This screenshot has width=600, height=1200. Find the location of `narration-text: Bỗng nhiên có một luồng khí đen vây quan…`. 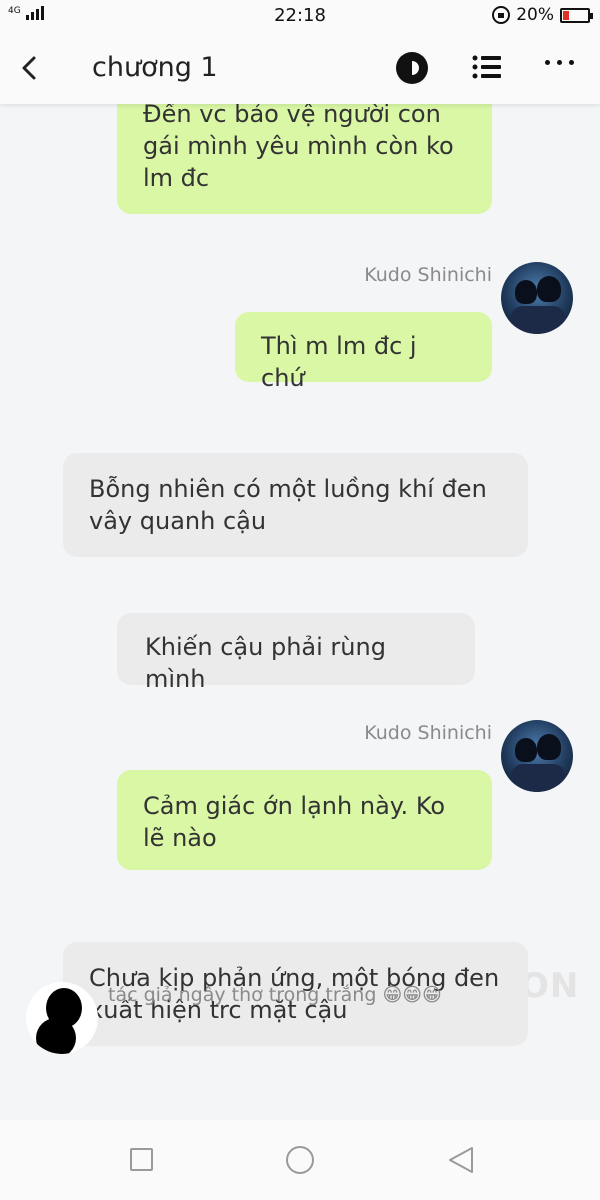

narration-text: Bỗng nhiên có một luồng khí đen vây quan… is located at coordinates (288, 505).